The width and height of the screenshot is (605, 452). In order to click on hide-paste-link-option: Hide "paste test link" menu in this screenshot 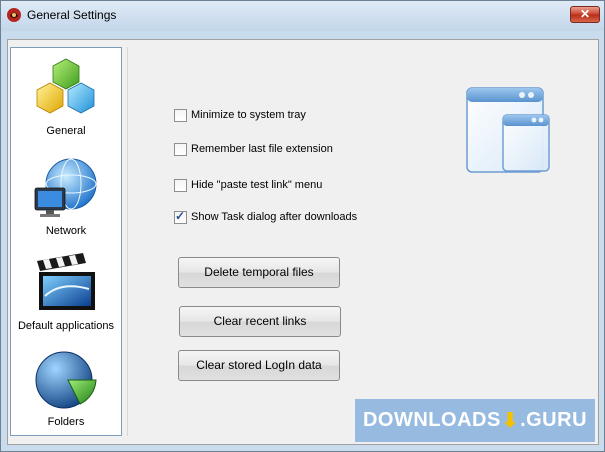, I will do `click(248, 185)`.